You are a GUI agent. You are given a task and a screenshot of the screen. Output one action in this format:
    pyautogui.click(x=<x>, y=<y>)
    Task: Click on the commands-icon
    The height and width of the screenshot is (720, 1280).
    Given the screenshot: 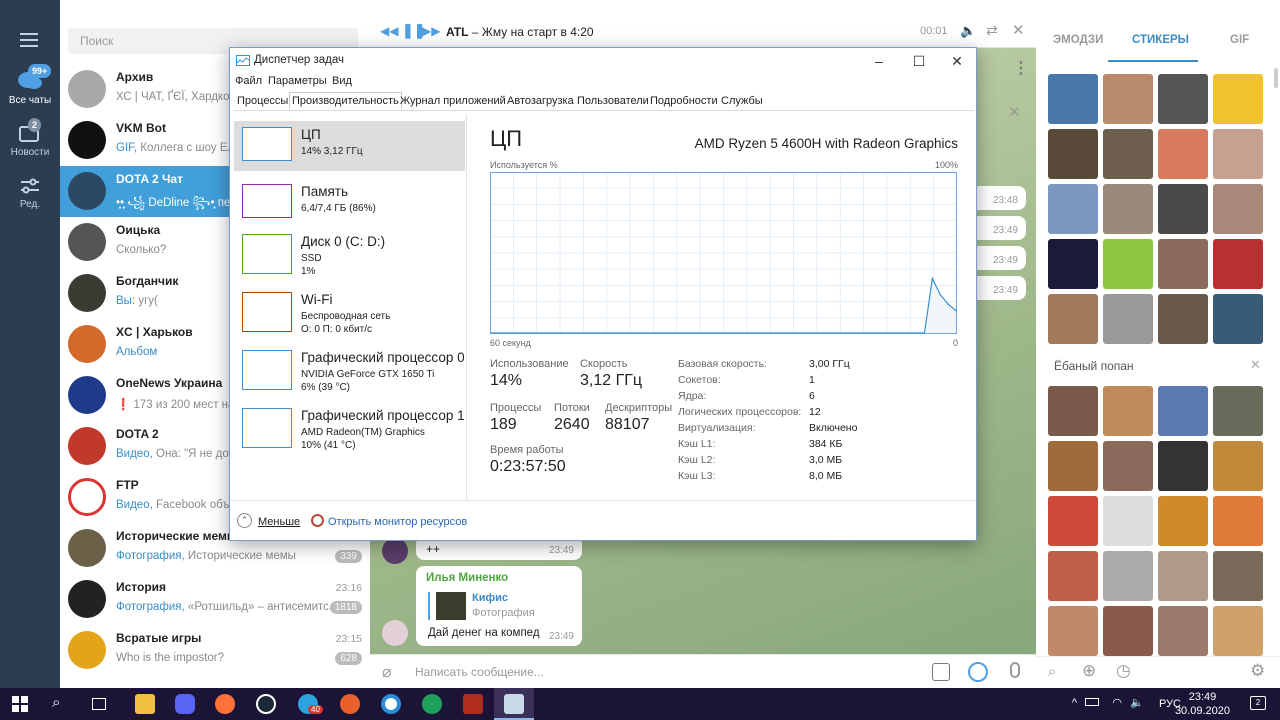 What is the action you would take?
    pyautogui.click(x=941, y=672)
    